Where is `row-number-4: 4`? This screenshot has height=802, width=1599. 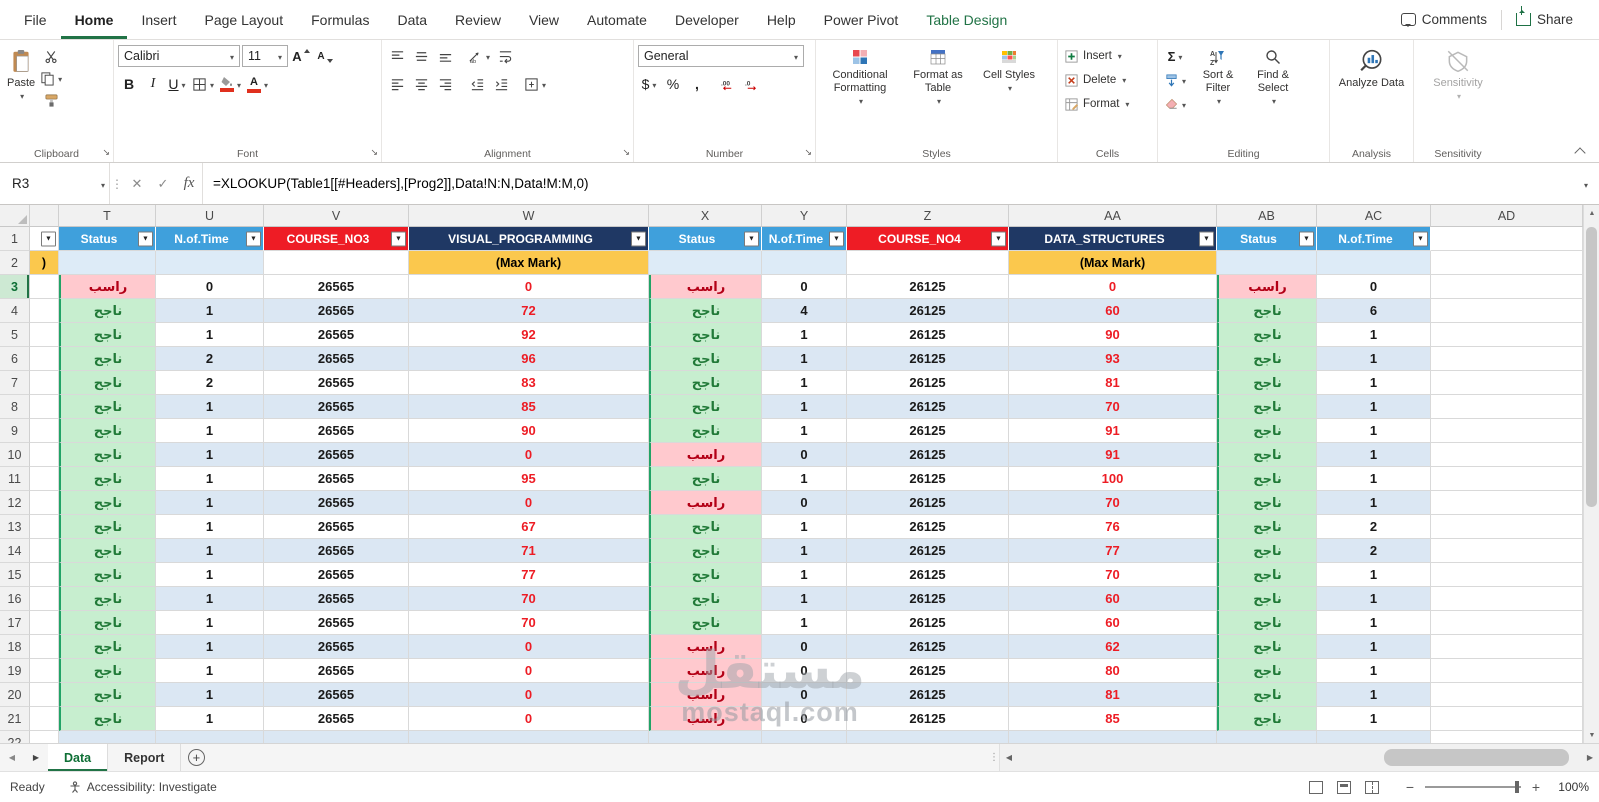
row-number-4: 4 is located at coordinates (15, 311).